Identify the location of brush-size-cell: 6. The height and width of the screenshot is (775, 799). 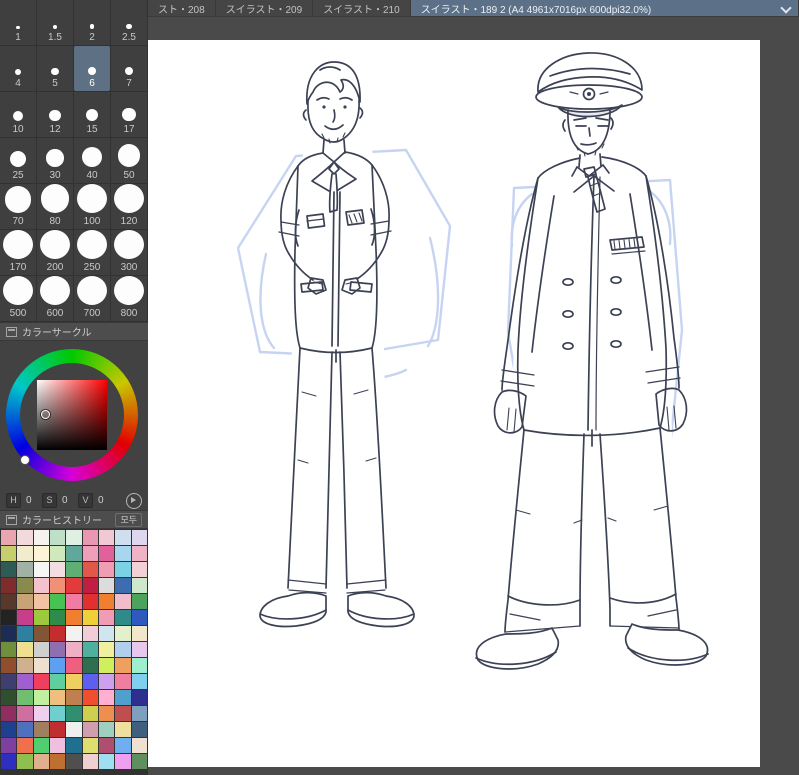
(92, 68).